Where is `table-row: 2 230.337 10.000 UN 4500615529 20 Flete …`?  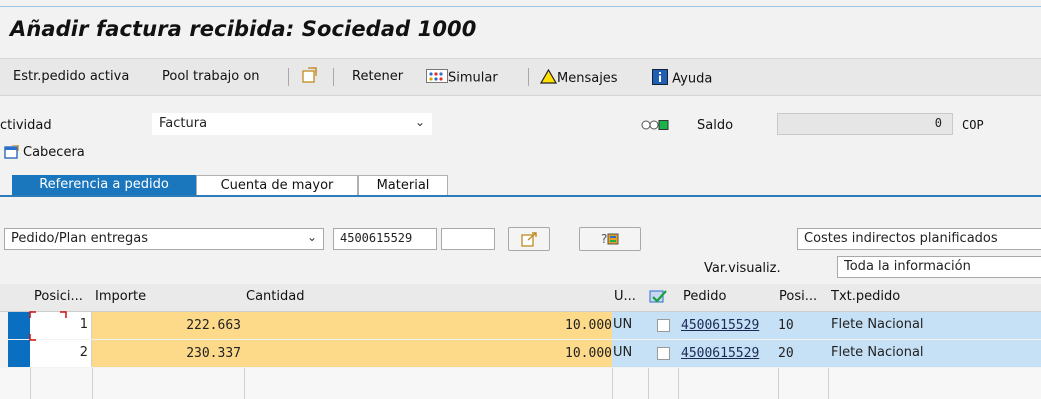 table-row: 2 230.337 10.000 UN 4500615529 20 Flete … is located at coordinates (520, 353).